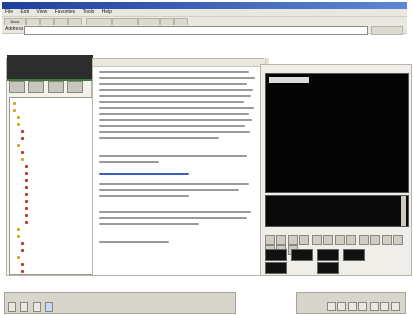 The width and height of the screenshot is (413, 315). Describe the element at coordinates (403, 211) in the screenshot. I see `viewer-scrollbar` at that location.